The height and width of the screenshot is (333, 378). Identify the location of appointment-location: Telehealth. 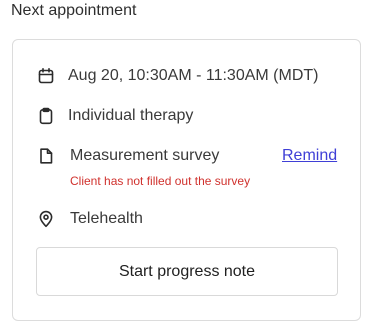
(106, 218).